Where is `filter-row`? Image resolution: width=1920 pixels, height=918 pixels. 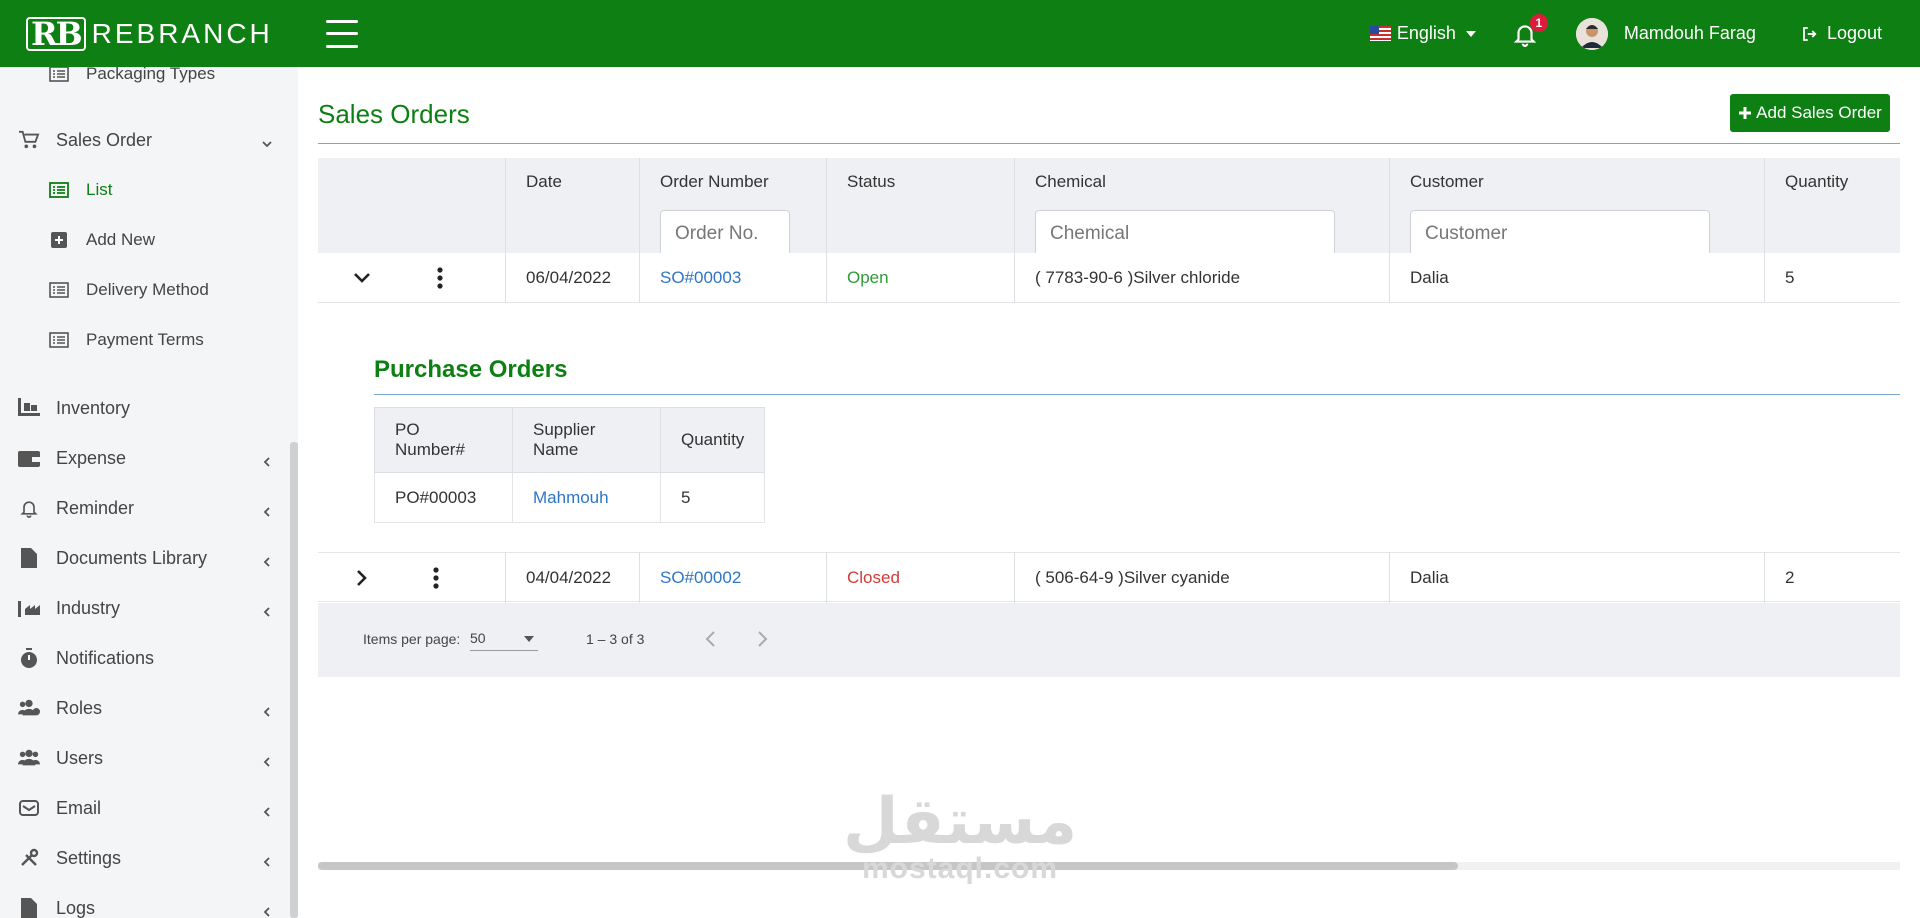 filter-row is located at coordinates (1109, 231).